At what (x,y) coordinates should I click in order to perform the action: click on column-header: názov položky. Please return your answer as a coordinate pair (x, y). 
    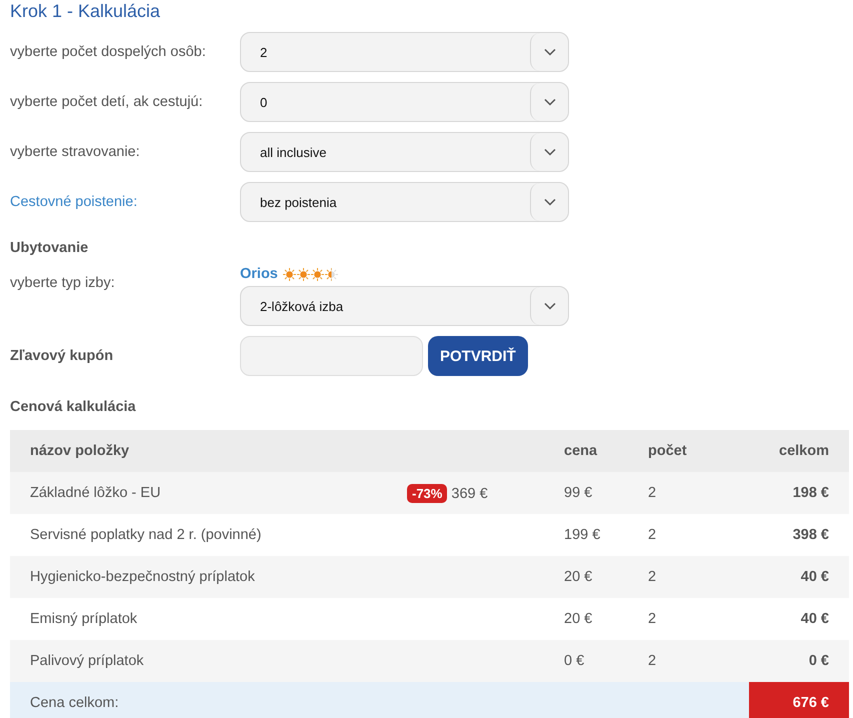
    Looking at the image, I should click on (80, 451).